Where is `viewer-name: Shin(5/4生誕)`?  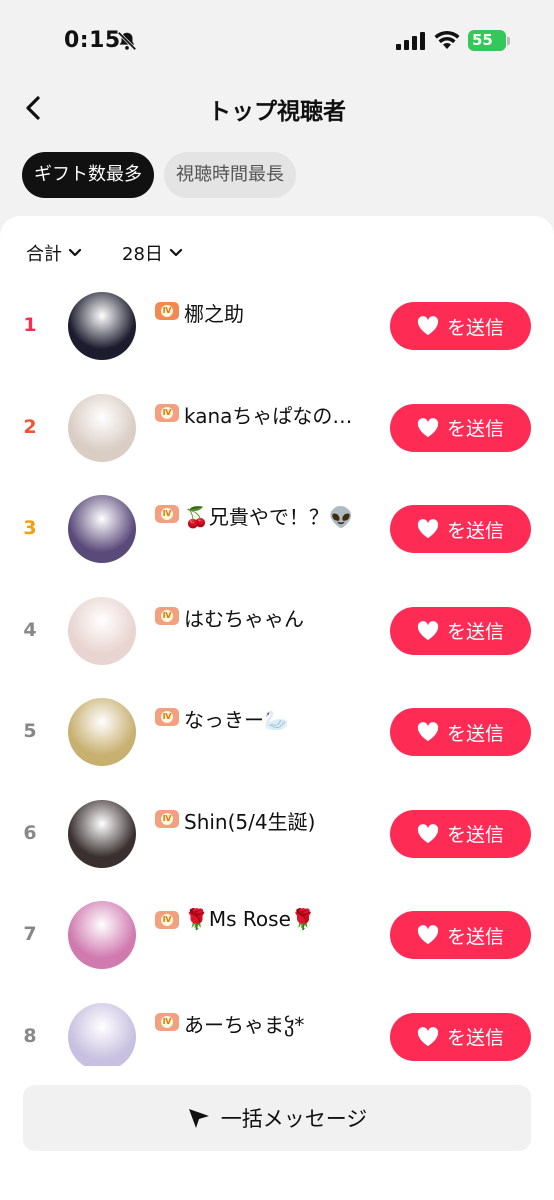
viewer-name: Shin(5/4生誕) is located at coordinates (250, 821).